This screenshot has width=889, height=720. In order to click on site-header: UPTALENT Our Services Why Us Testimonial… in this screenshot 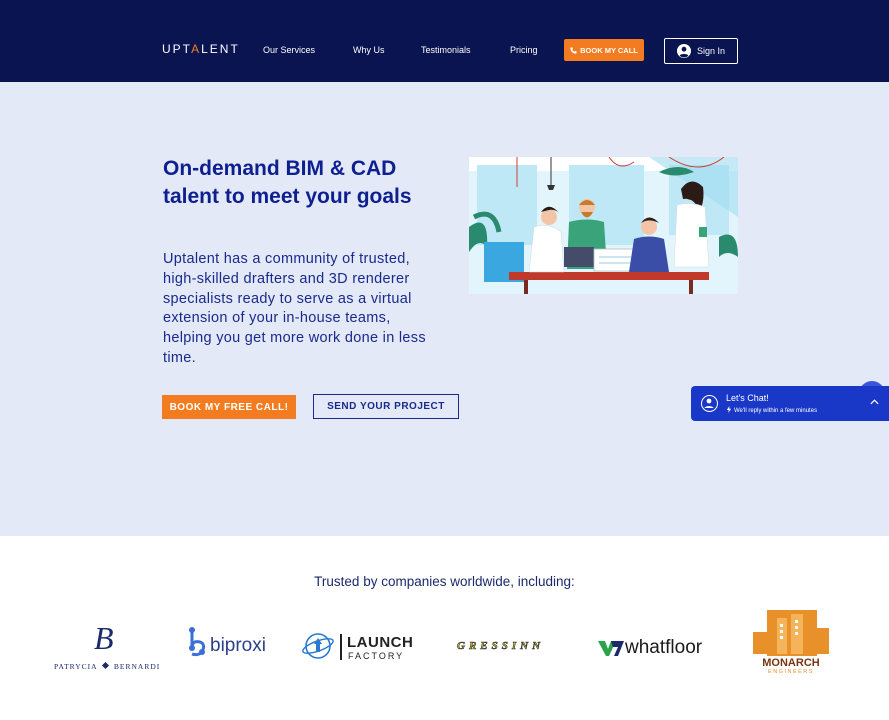, I will do `click(444, 41)`.